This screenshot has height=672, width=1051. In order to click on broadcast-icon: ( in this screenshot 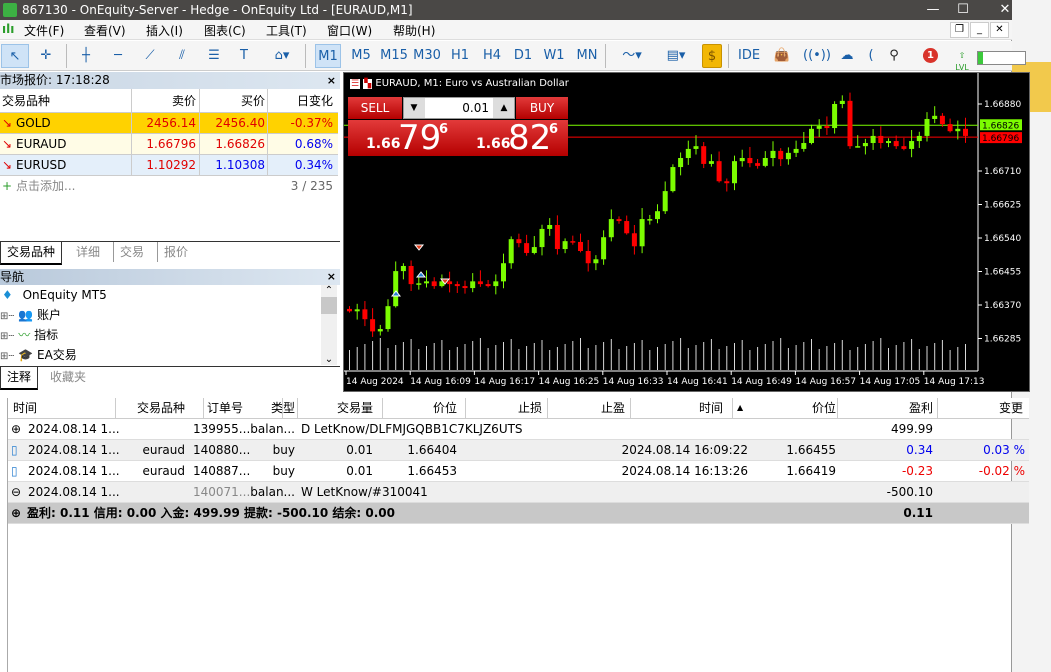, I will do `click(871, 56)`.